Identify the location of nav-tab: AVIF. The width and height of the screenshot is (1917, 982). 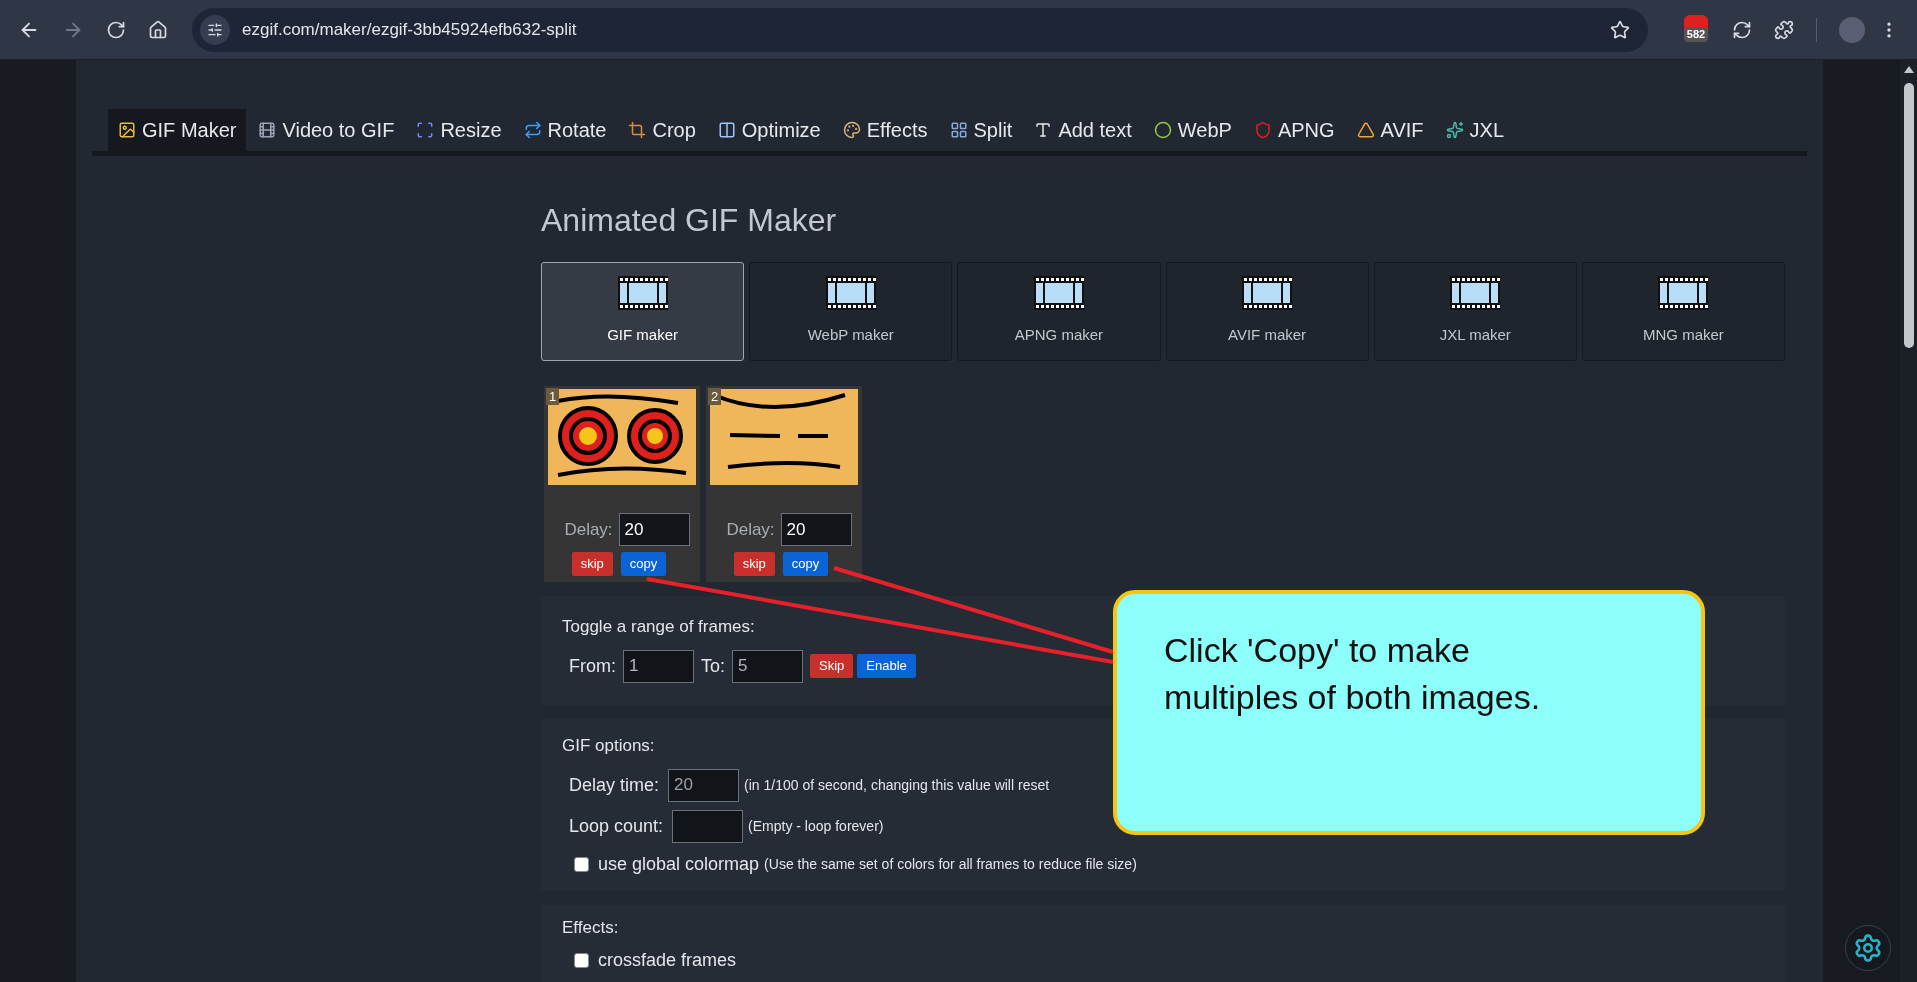
(1390, 130).